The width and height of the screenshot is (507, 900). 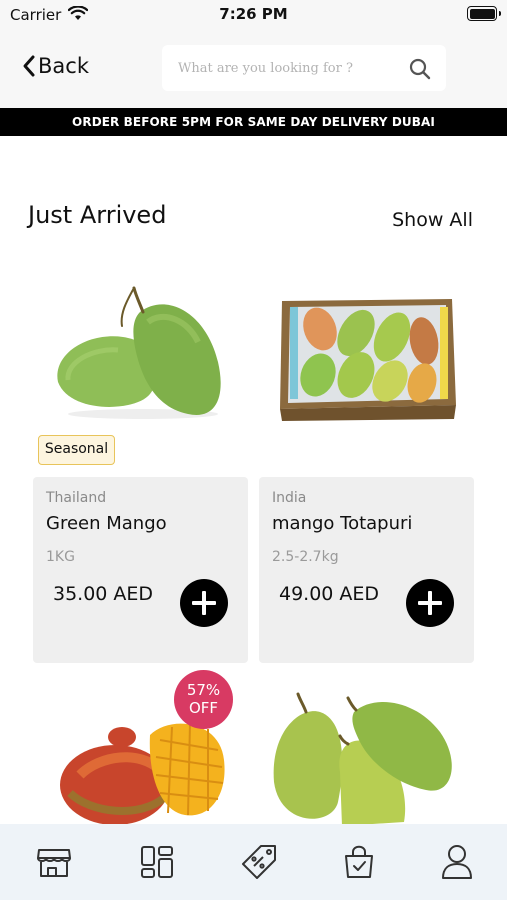 What do you see at coordinates (342, 523) in the screenshot?
I see `product-name: mango Totapuri` at bounding box center [342, 523].